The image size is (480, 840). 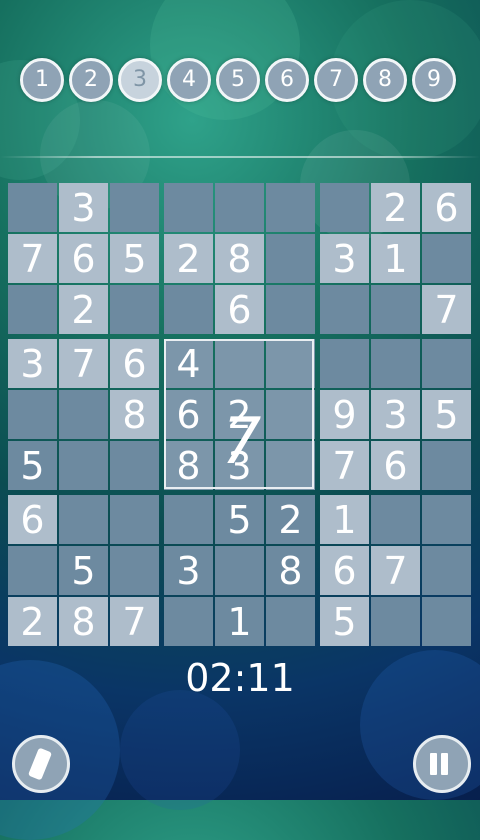 What do you see at coordinates (140, 80) in the screenshot?
I see `number-button-3: 3` at bounding box center [140, 80].